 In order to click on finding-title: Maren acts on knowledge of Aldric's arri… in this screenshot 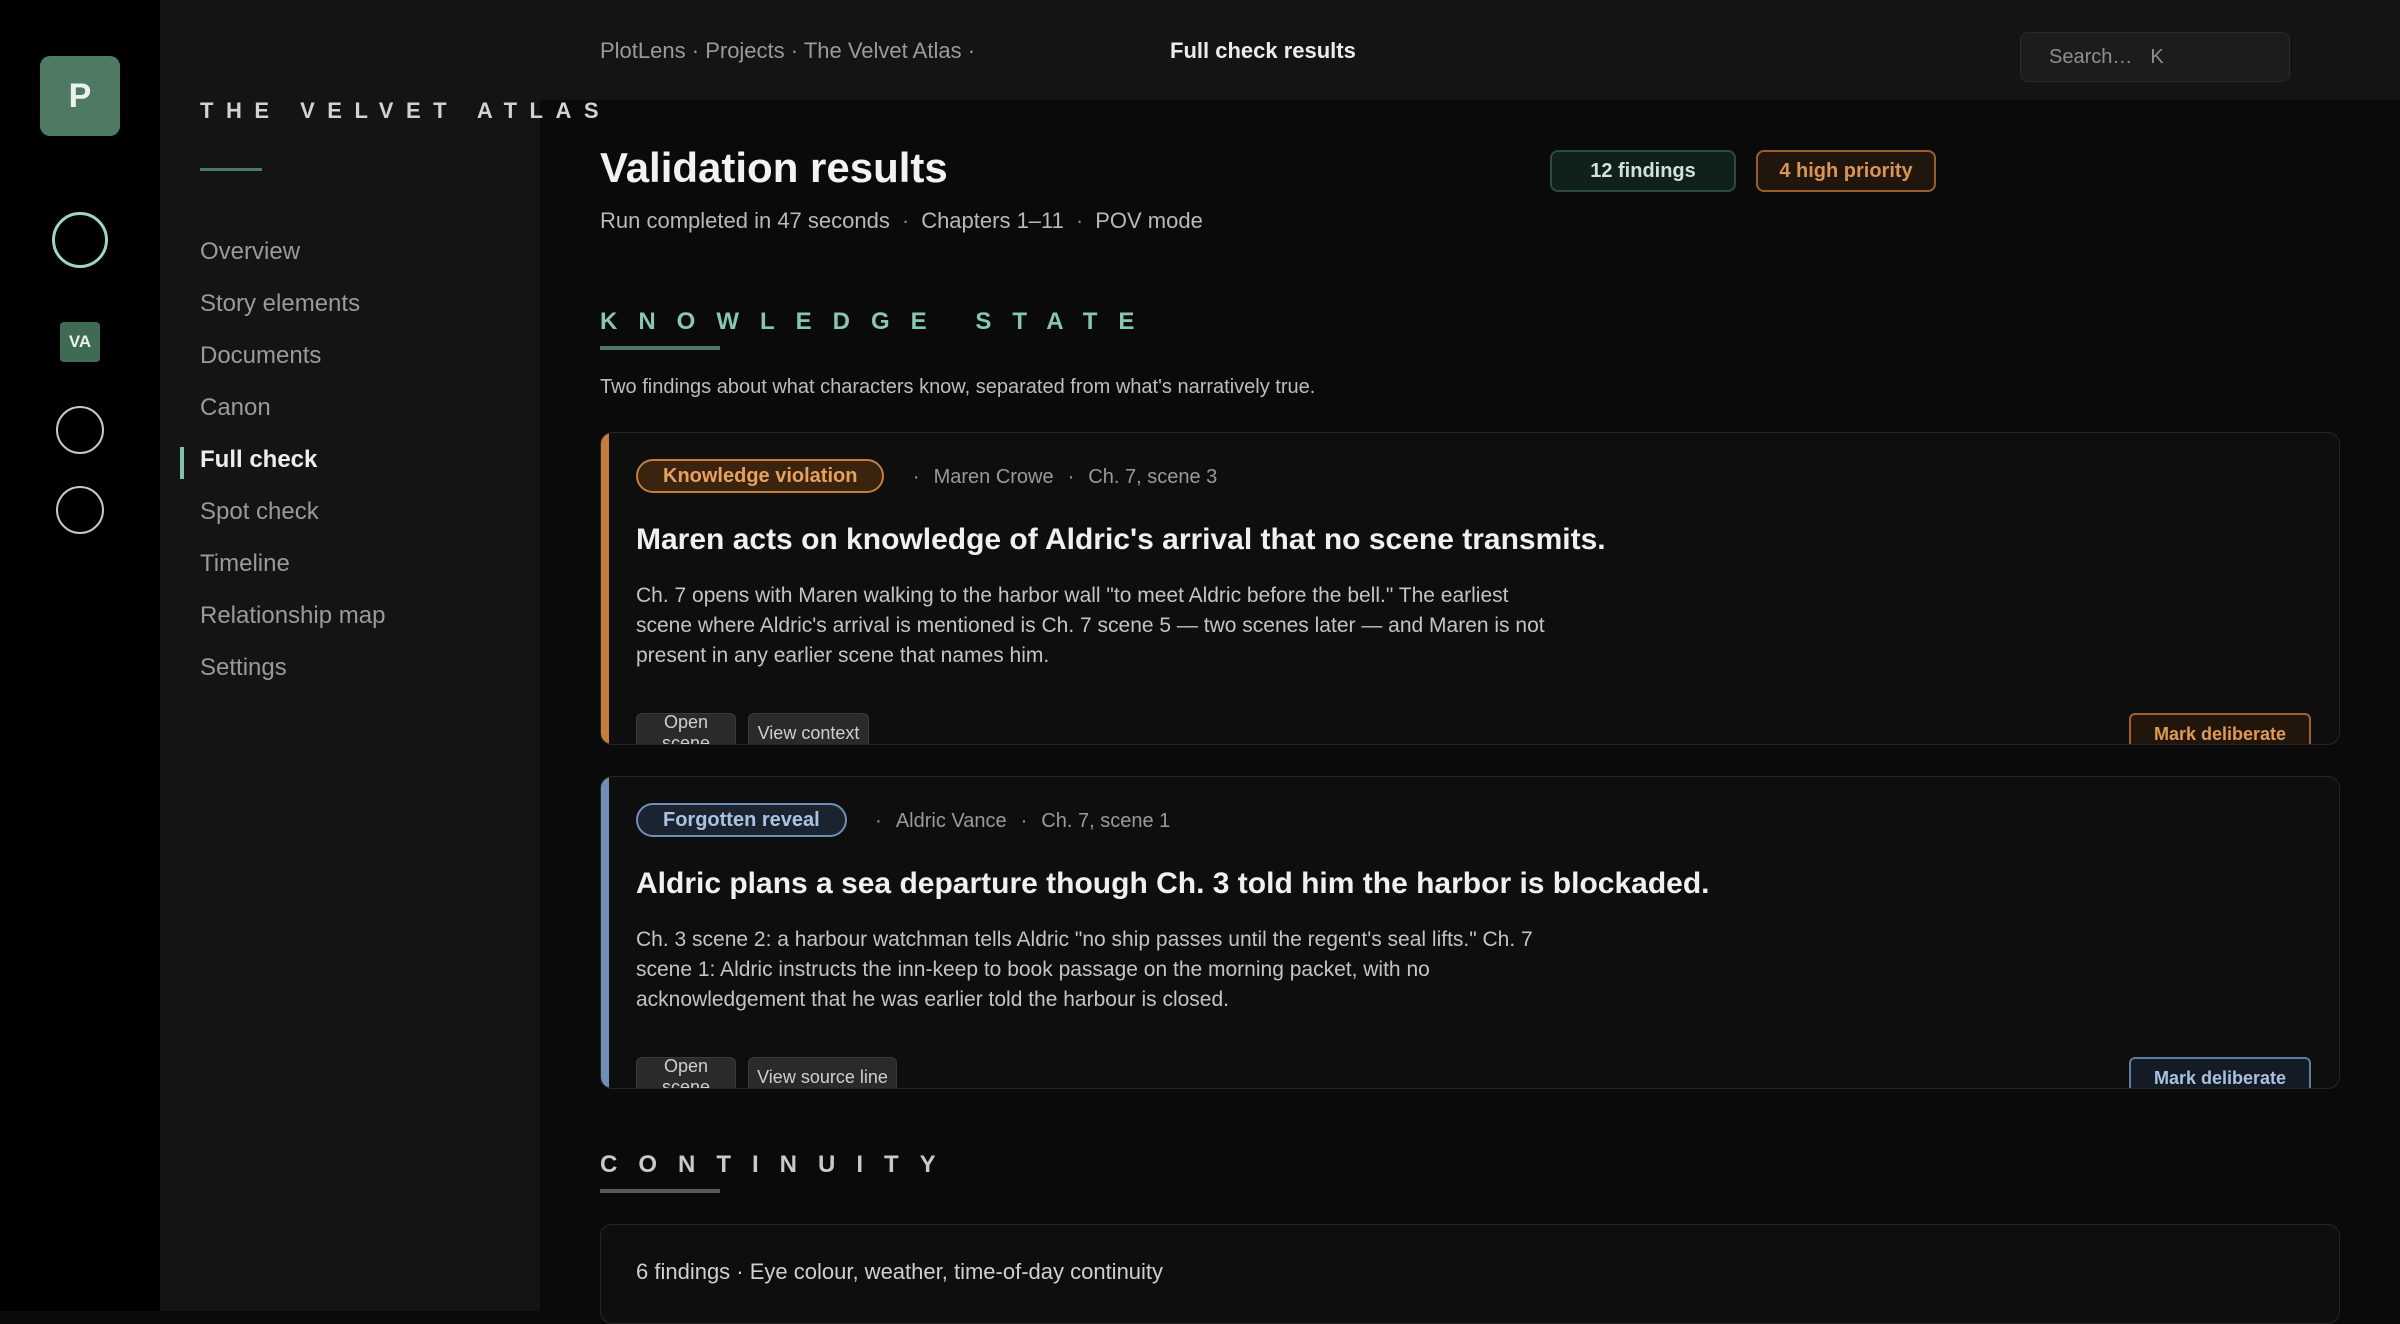, I will do `click(1121, 539)`.